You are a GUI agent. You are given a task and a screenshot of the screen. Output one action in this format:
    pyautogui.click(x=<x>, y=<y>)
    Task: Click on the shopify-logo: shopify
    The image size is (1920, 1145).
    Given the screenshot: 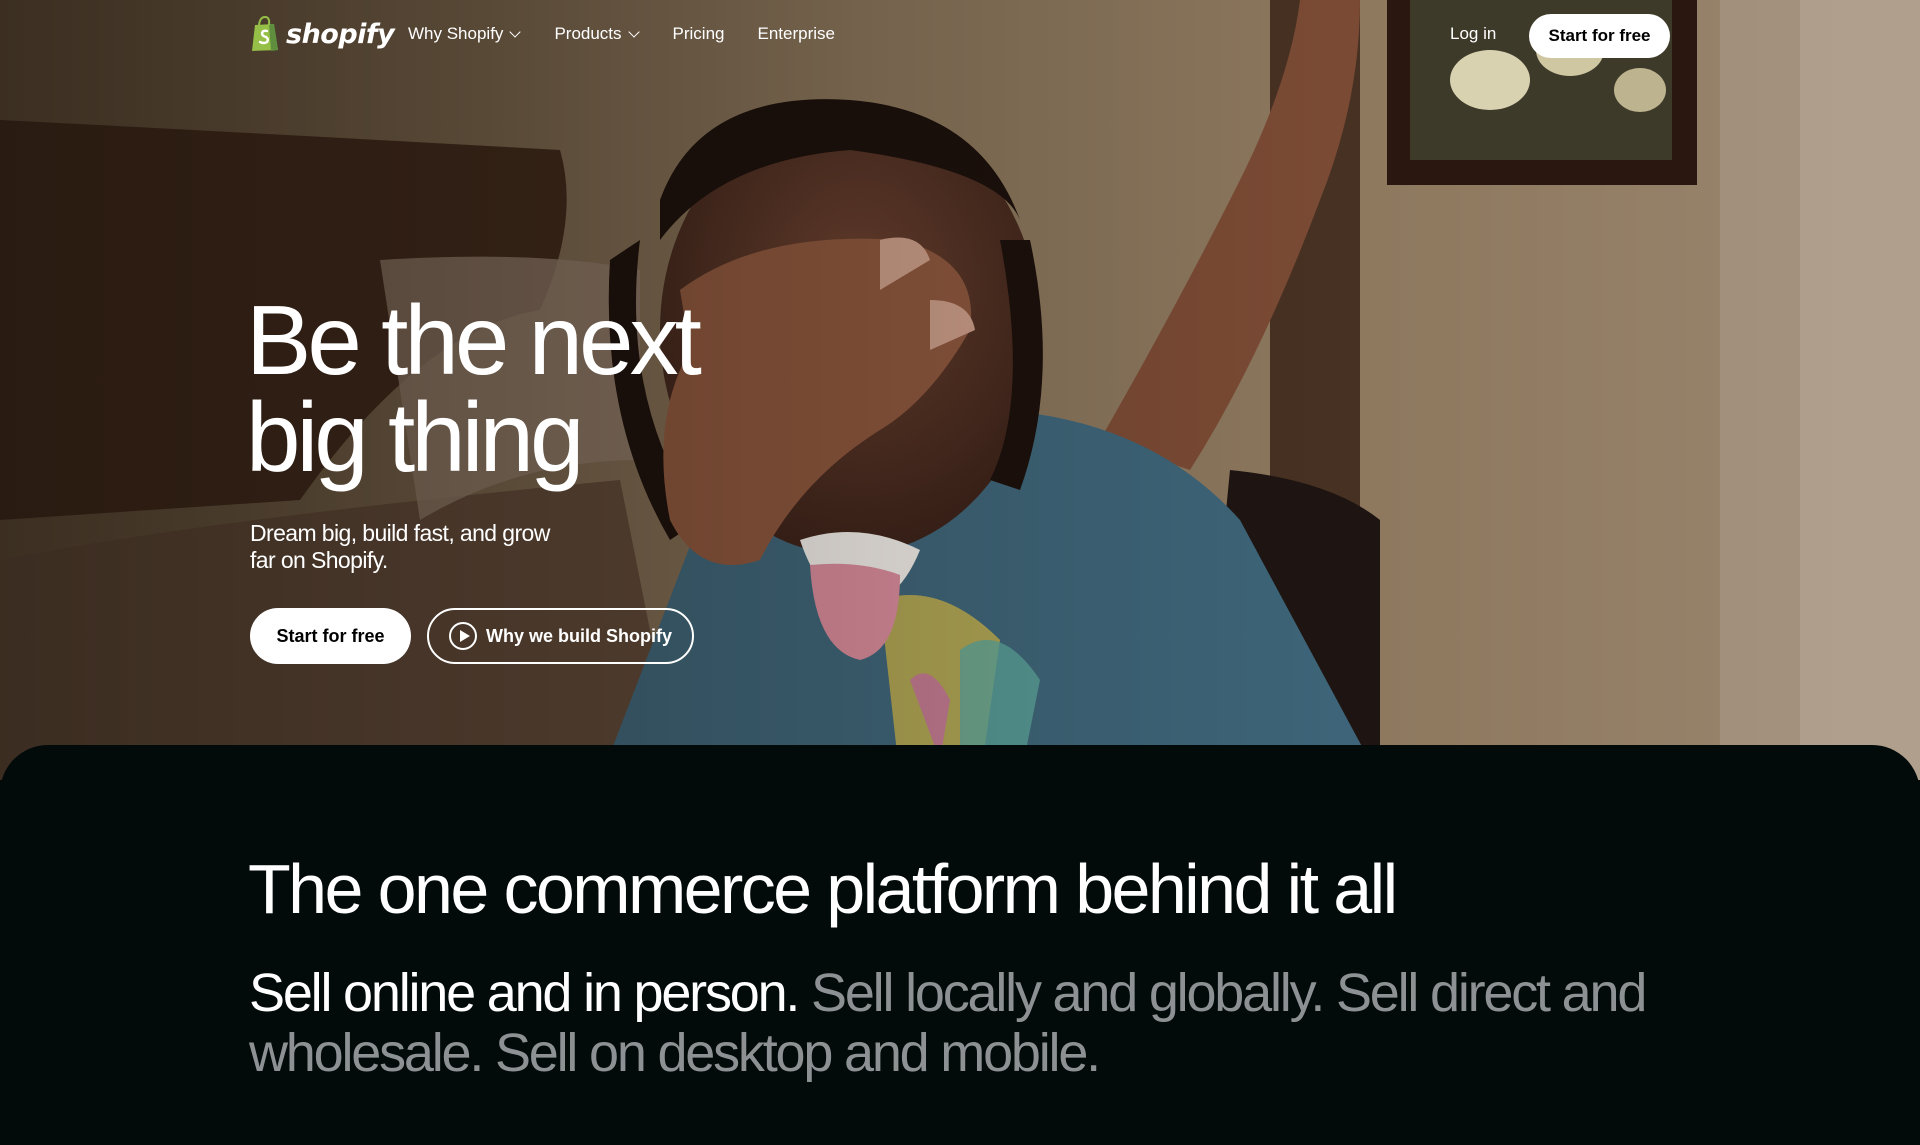 What is the action you would take?
    pyautogui.click(x=322, y=34)
    